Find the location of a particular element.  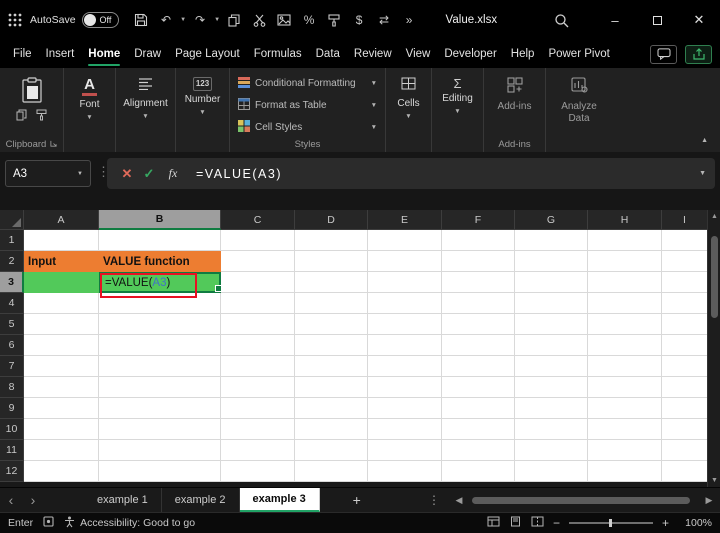

sheet-tab-example-1: example 1 is located at coordinates (123, 500).